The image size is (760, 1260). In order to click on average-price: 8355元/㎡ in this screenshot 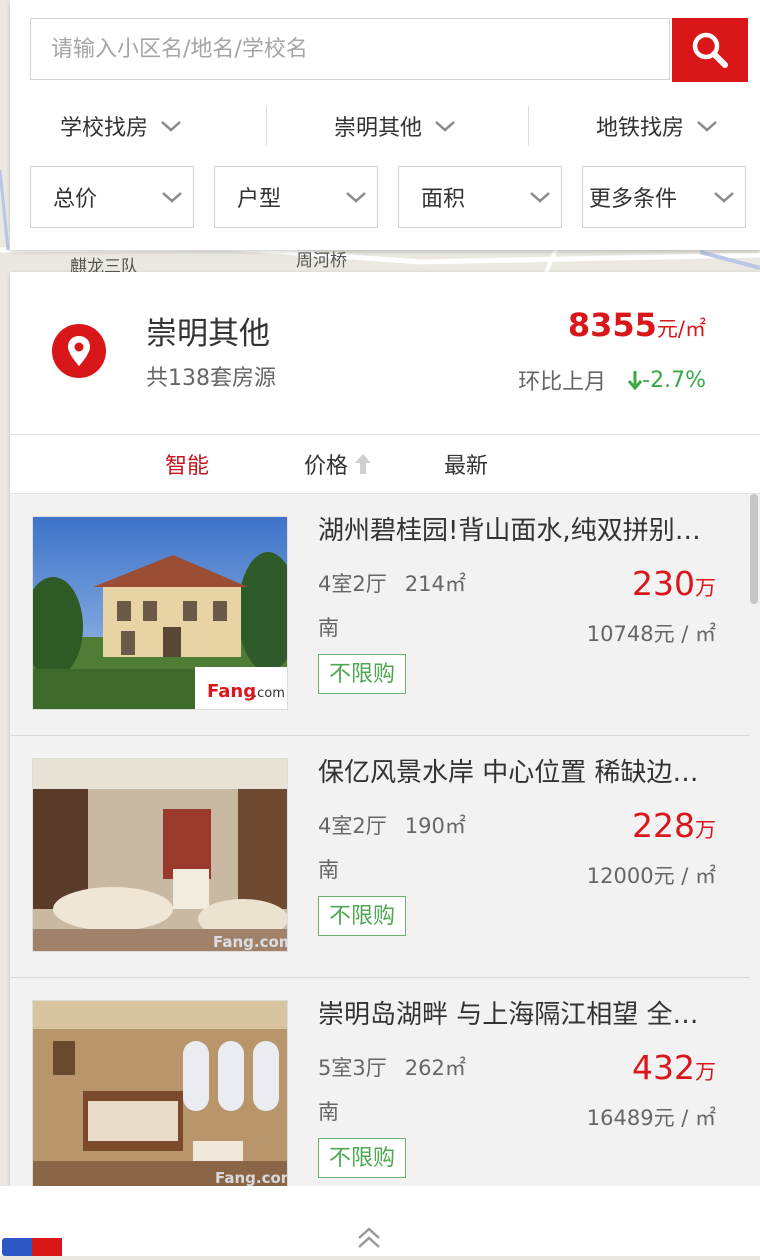, I will do `click(637, 325)`.